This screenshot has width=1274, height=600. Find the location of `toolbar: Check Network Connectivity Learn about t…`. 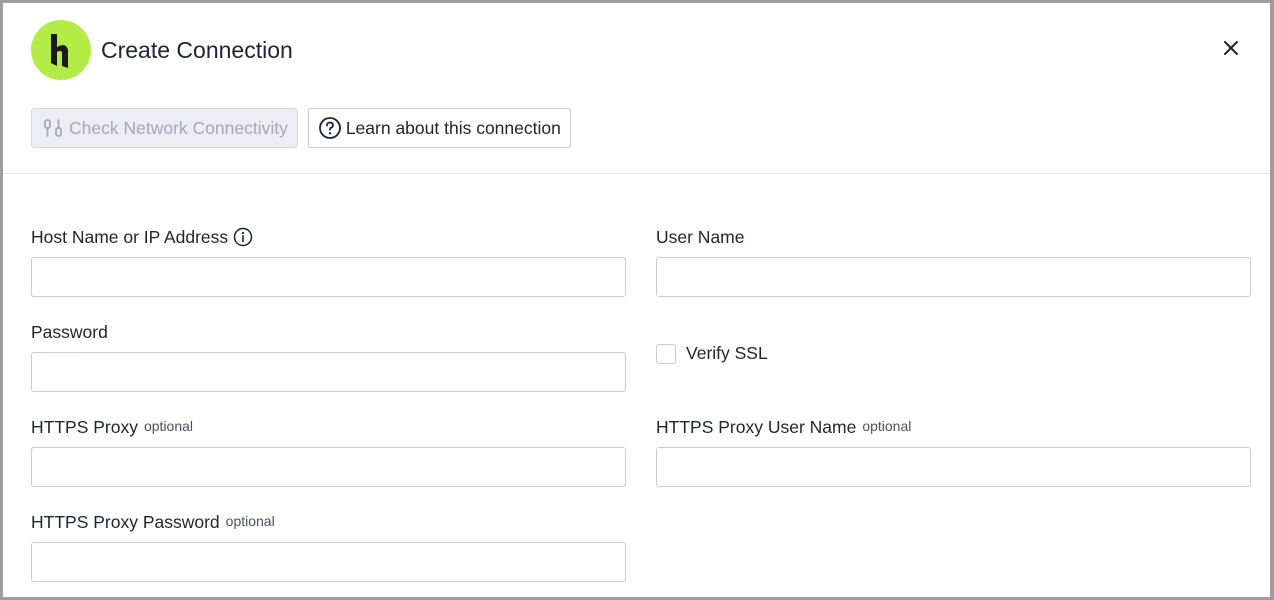

toolbar: Check Network Connectivity Learn about t… is located at coordinates (301, 128).